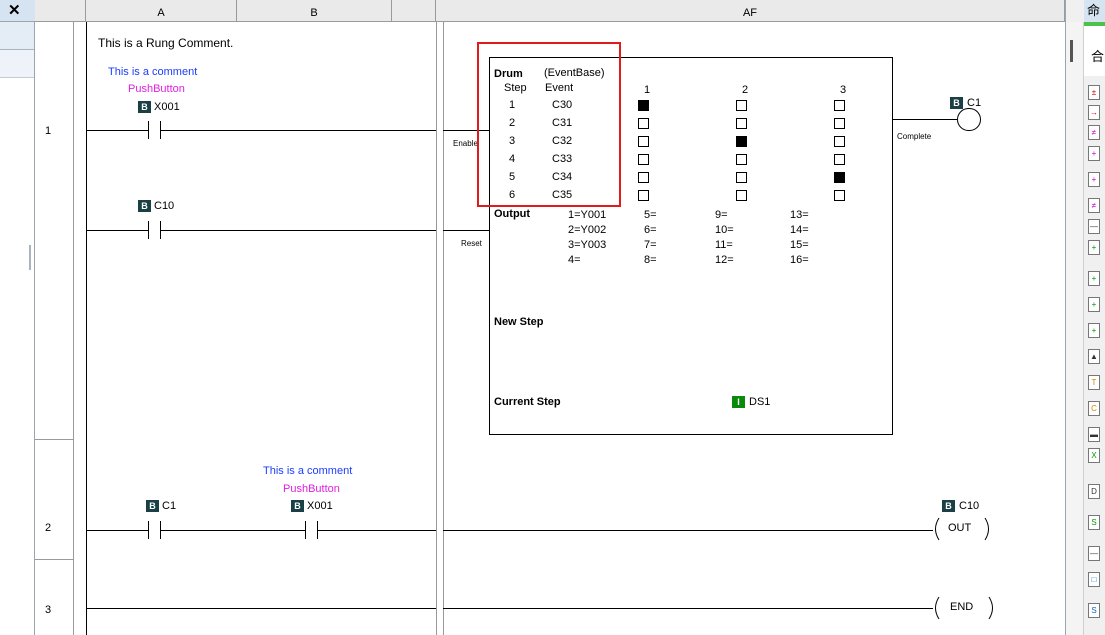 Image resolution: width=1105 pixels, height=635 pixels. Describe the element at coordinates (17, 11) in the screenshot. I see `close-icon: ✕` at that location.